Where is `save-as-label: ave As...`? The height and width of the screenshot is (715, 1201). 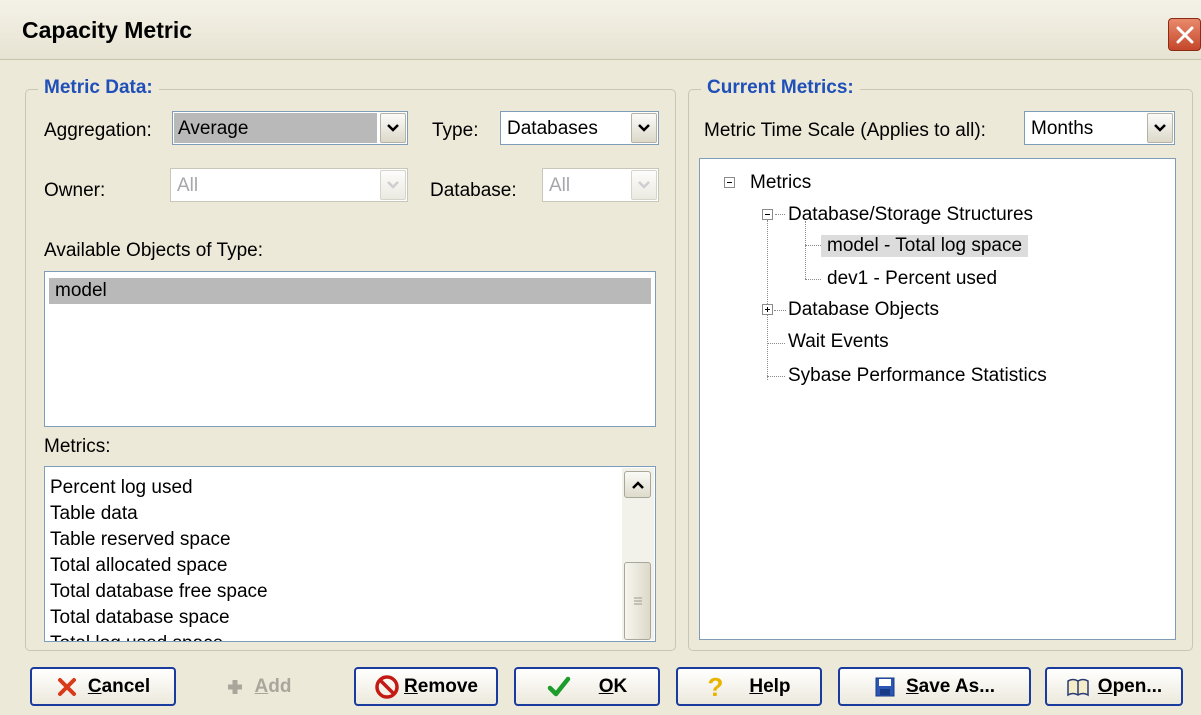 save-as-label: ave As... is located at coordinates (957, 686).